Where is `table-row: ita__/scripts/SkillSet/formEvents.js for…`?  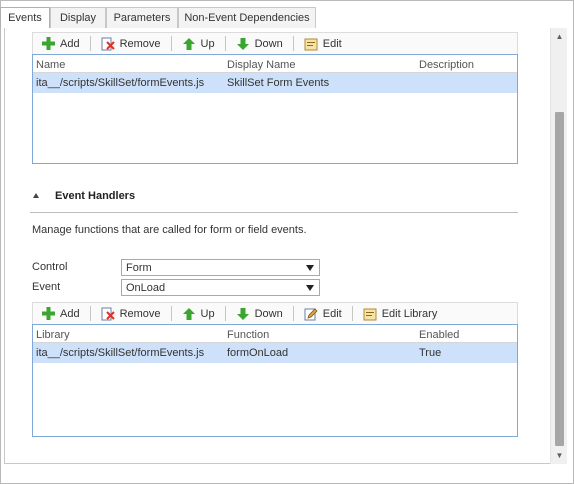
table-row: ita__/scripts/SkillSet/formEvents.js for… is located at coordinates (275, 353).